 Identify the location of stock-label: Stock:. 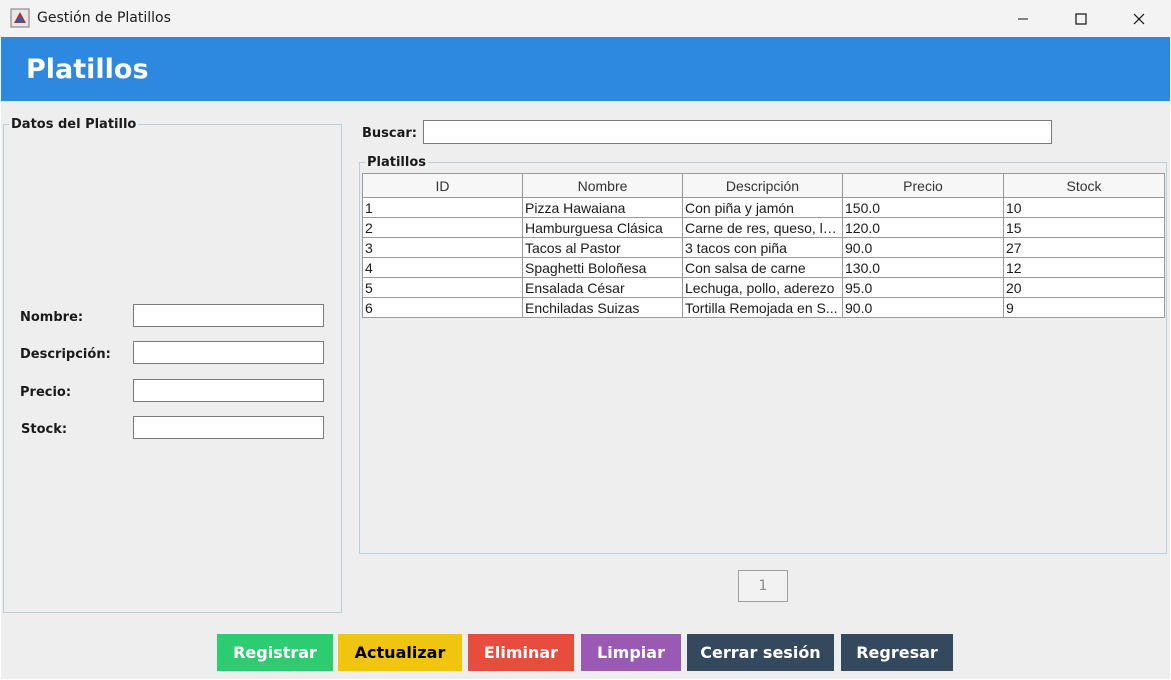
(44, 429).